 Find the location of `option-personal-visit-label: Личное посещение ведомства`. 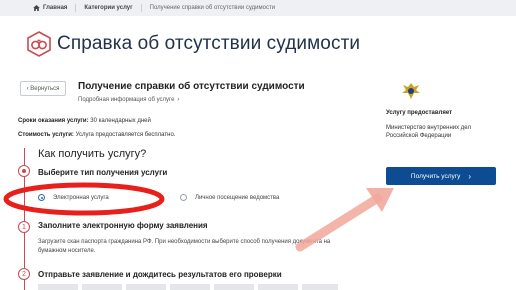

option-personal-visit-label: Личное посещение ведомства is located at coordinates (237, 197).